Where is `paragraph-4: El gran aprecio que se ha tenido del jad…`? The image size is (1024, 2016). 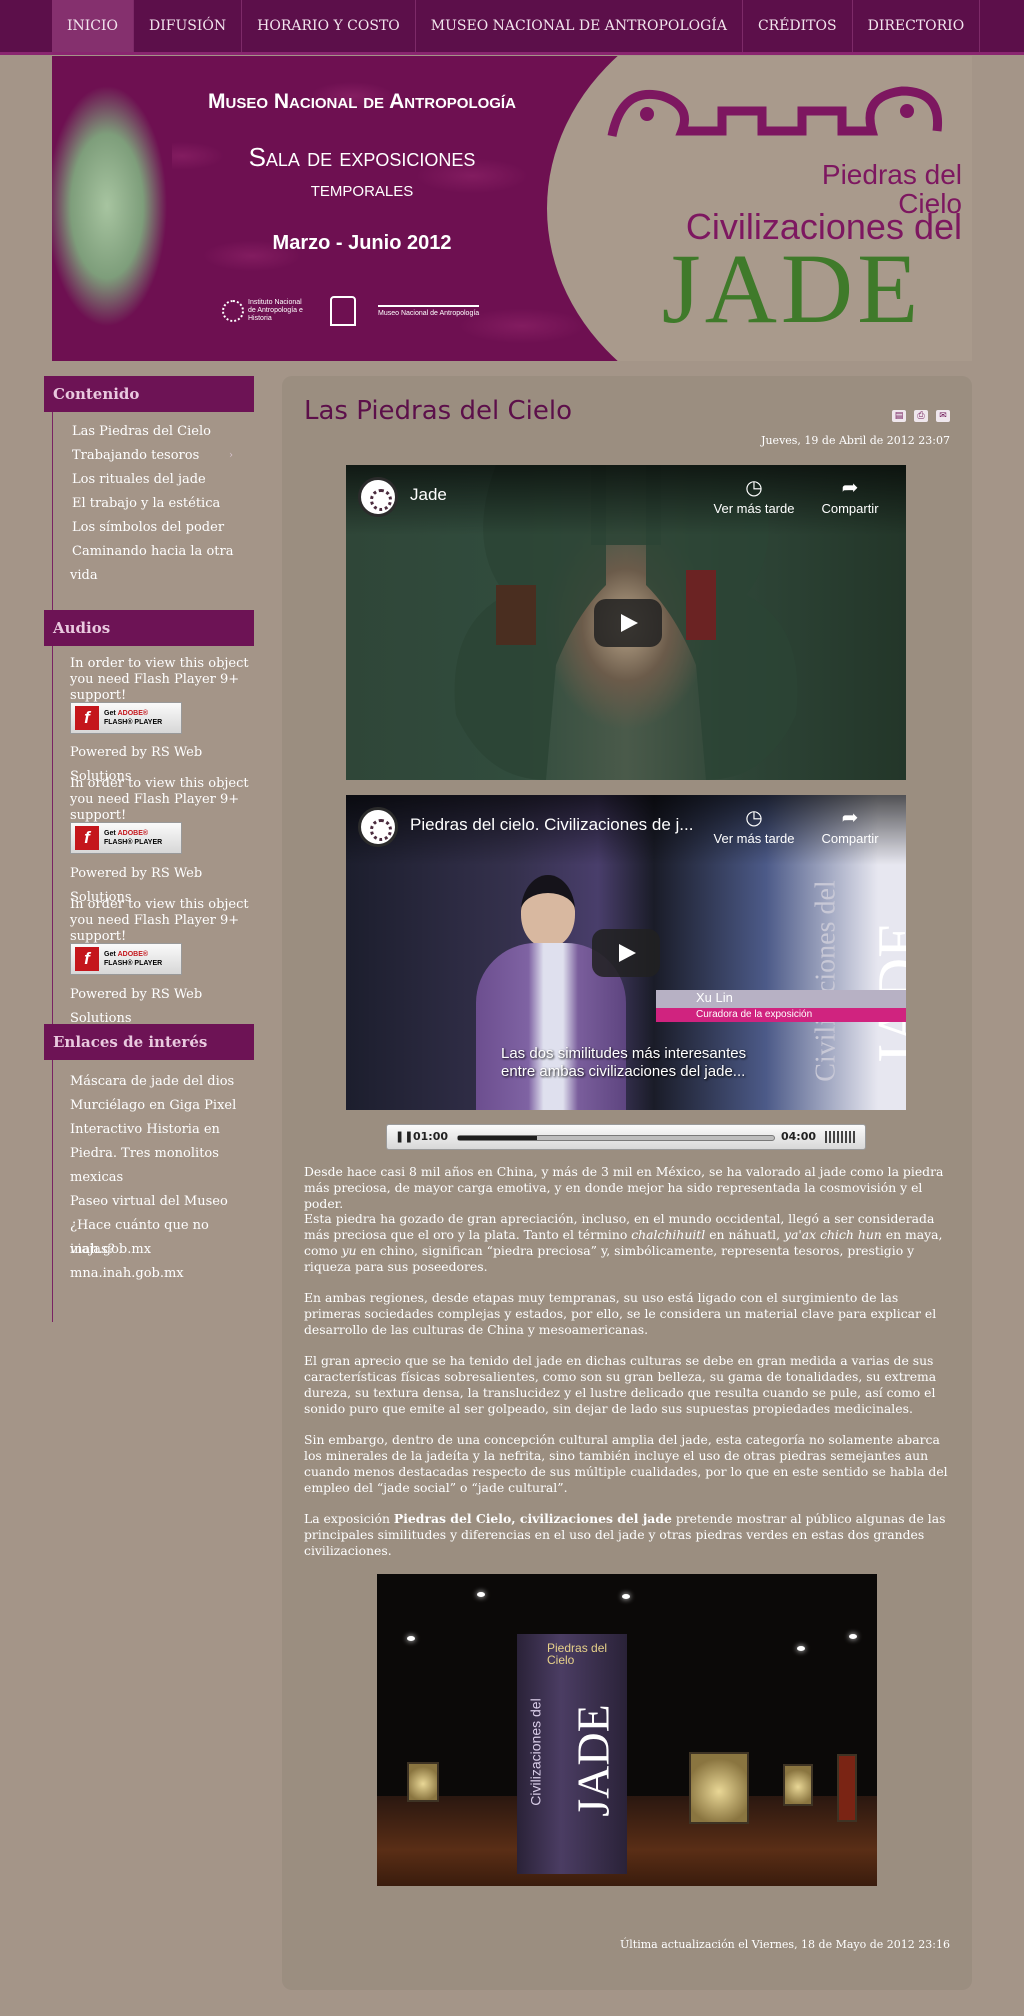
paragraph-4: El gran aprecio que se ha tenido del jad… is located at coordinates (620, 1384).